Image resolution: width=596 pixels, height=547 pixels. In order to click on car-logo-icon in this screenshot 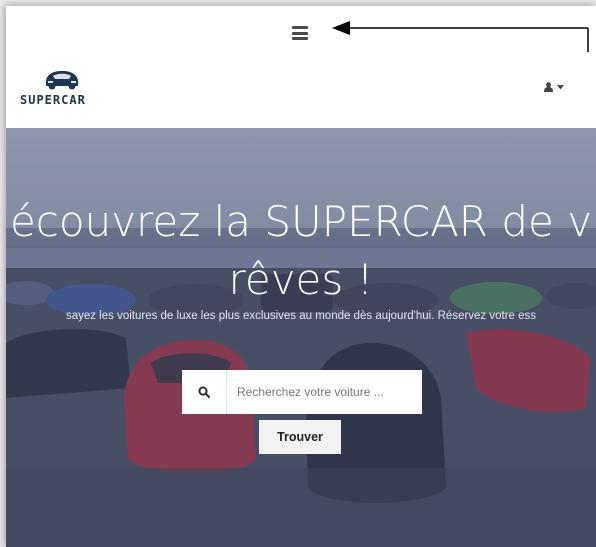, I will do `click(62, 80)`.